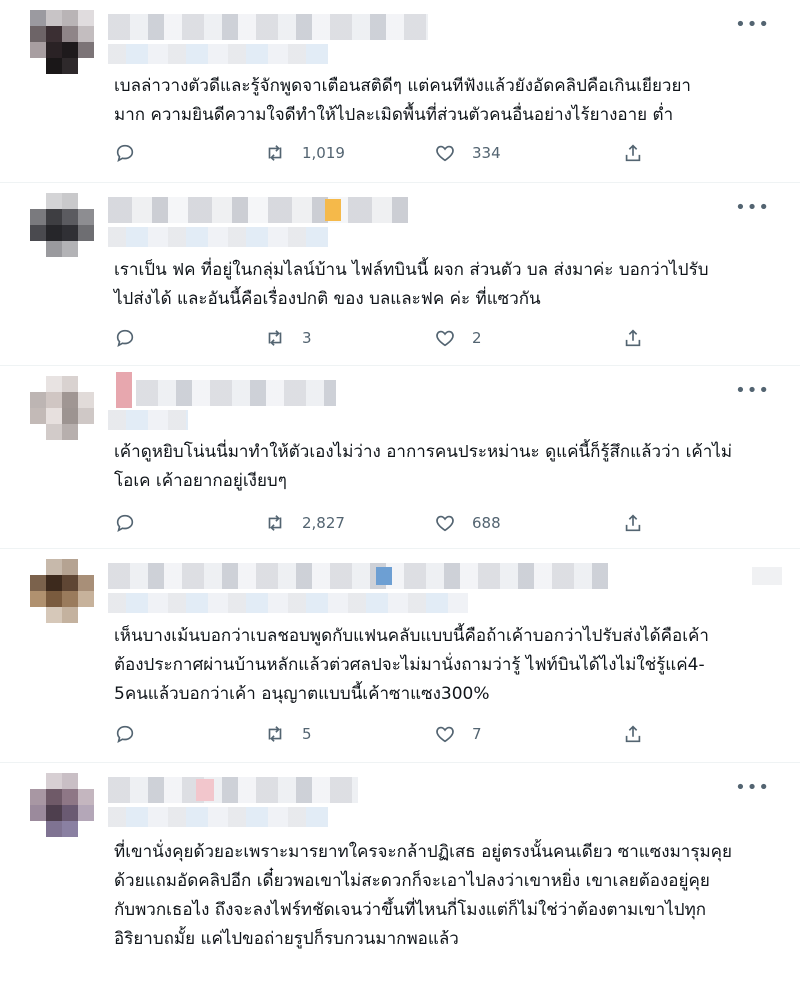  Describe the element at coordinates (323, 153) in the screenshot. I see `retweet-count: 1,019` at that location.